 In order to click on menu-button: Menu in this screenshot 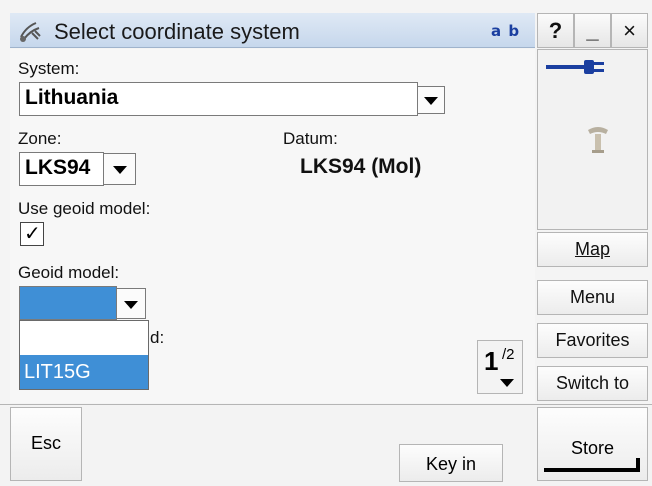, I will do `click(592, 297)`.